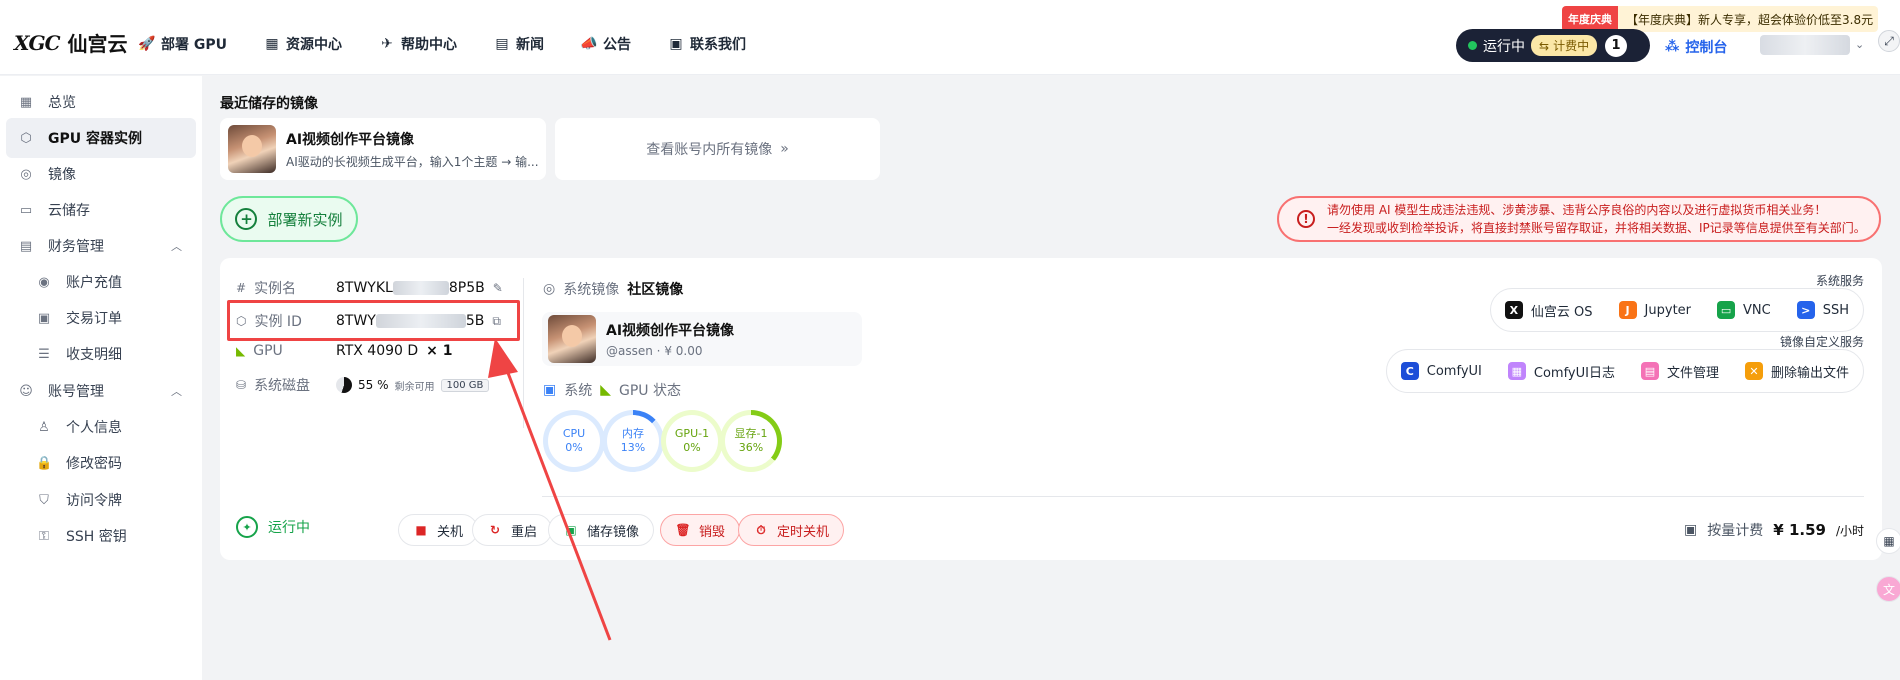 This screenshot has height=680, width=1900. I want to click on service-button: ▤ 文件管理, so click(1679, 371).